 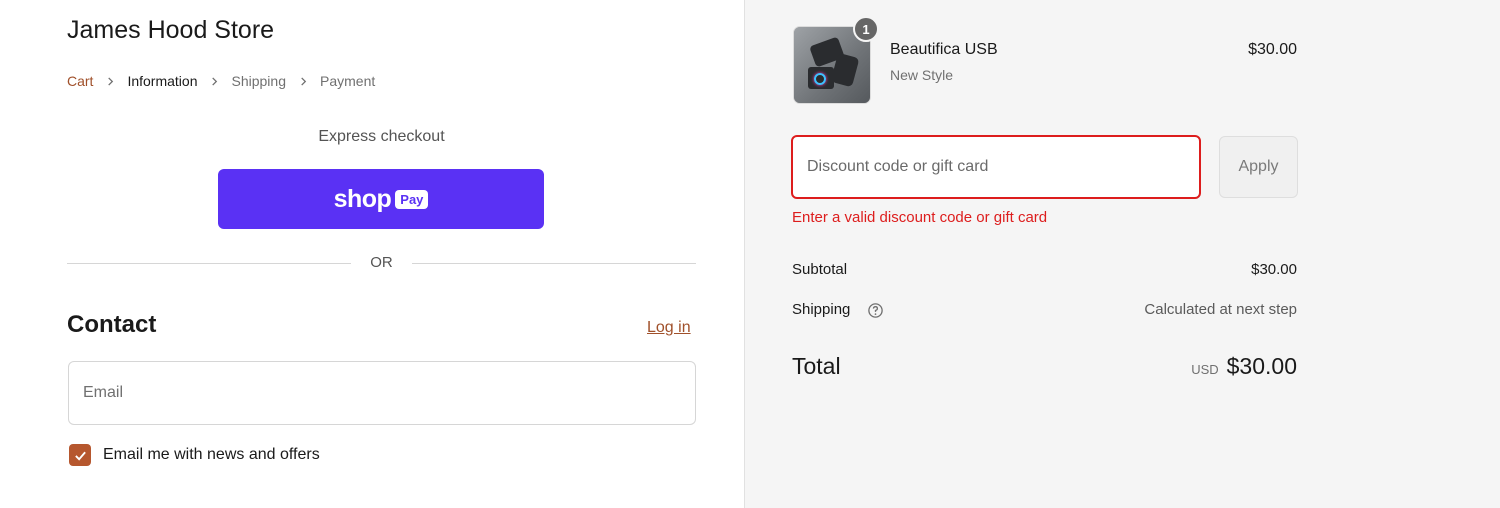 I want to click on store-title: James Hood Store, so click(x=171, y=30).